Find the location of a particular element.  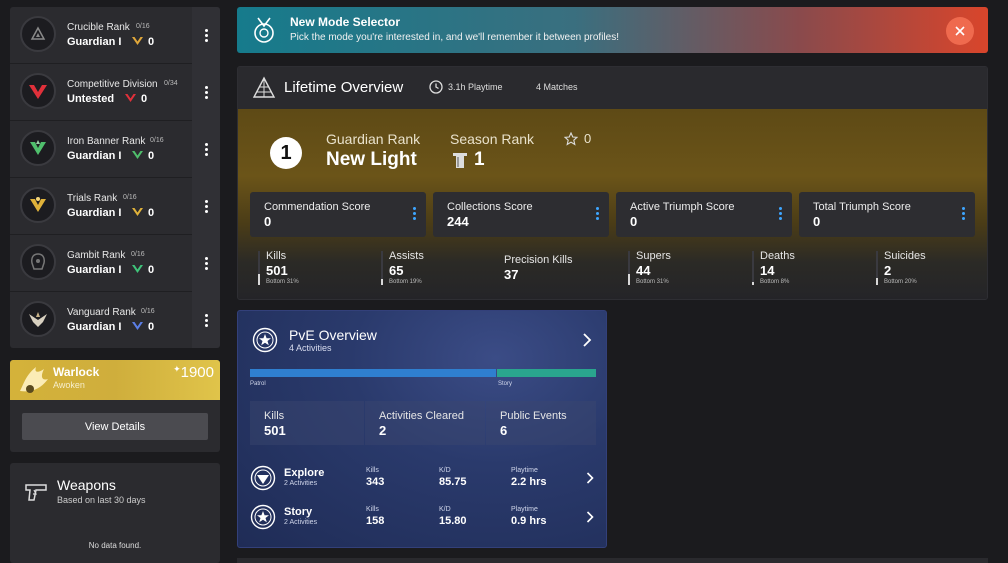

rank-name: Crucible Rank is located at coordinates (98, 27).